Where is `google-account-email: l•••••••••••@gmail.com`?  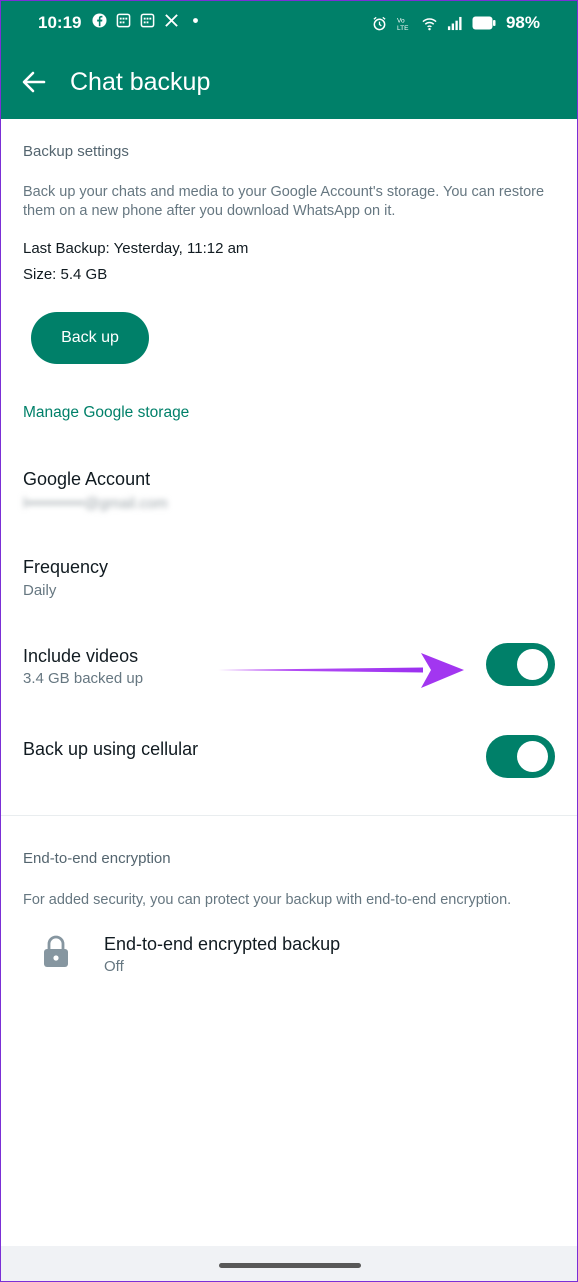 google-account-email: l•••••••••••@gmail.com is located at coordinates (95, 503).